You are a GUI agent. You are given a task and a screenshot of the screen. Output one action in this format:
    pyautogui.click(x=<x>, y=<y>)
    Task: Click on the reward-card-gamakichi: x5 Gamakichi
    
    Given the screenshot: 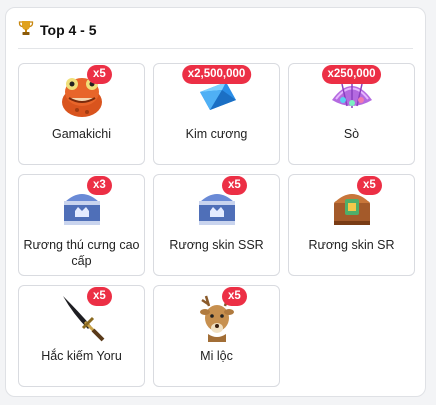 What is the action you would take?
    pyautogui.click(x=81, y=114)
    